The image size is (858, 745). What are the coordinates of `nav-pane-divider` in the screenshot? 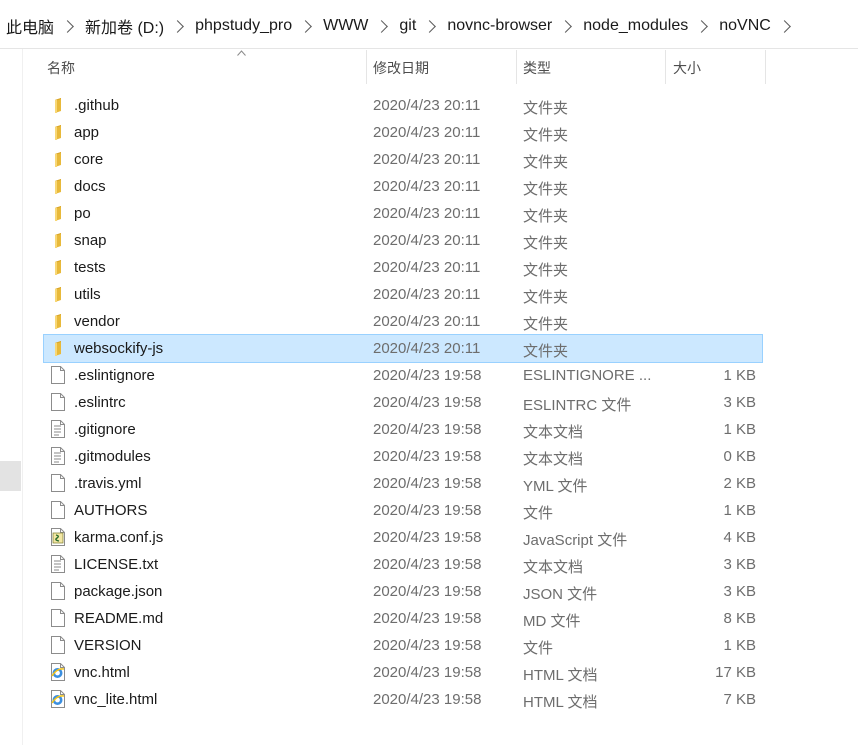 It's located at (22, 397).